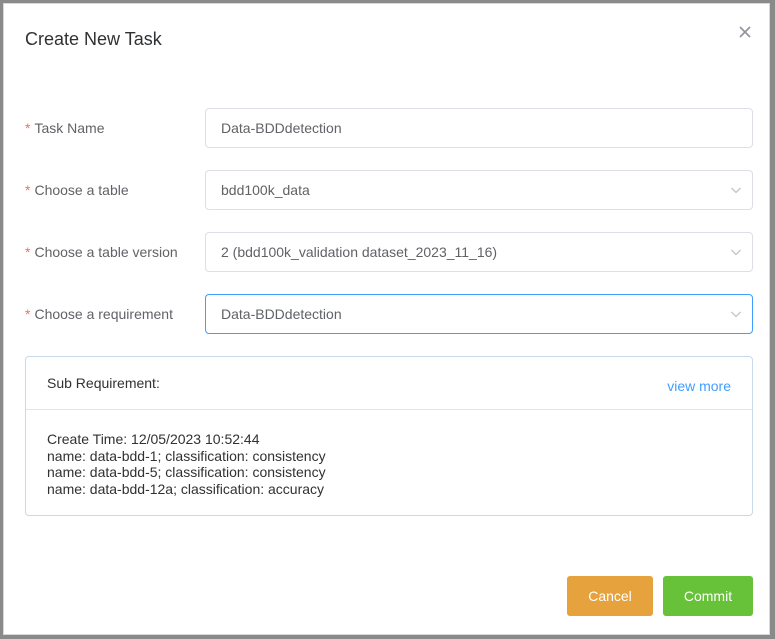  I want to click on view-more-link: view more, so click(699, 386).